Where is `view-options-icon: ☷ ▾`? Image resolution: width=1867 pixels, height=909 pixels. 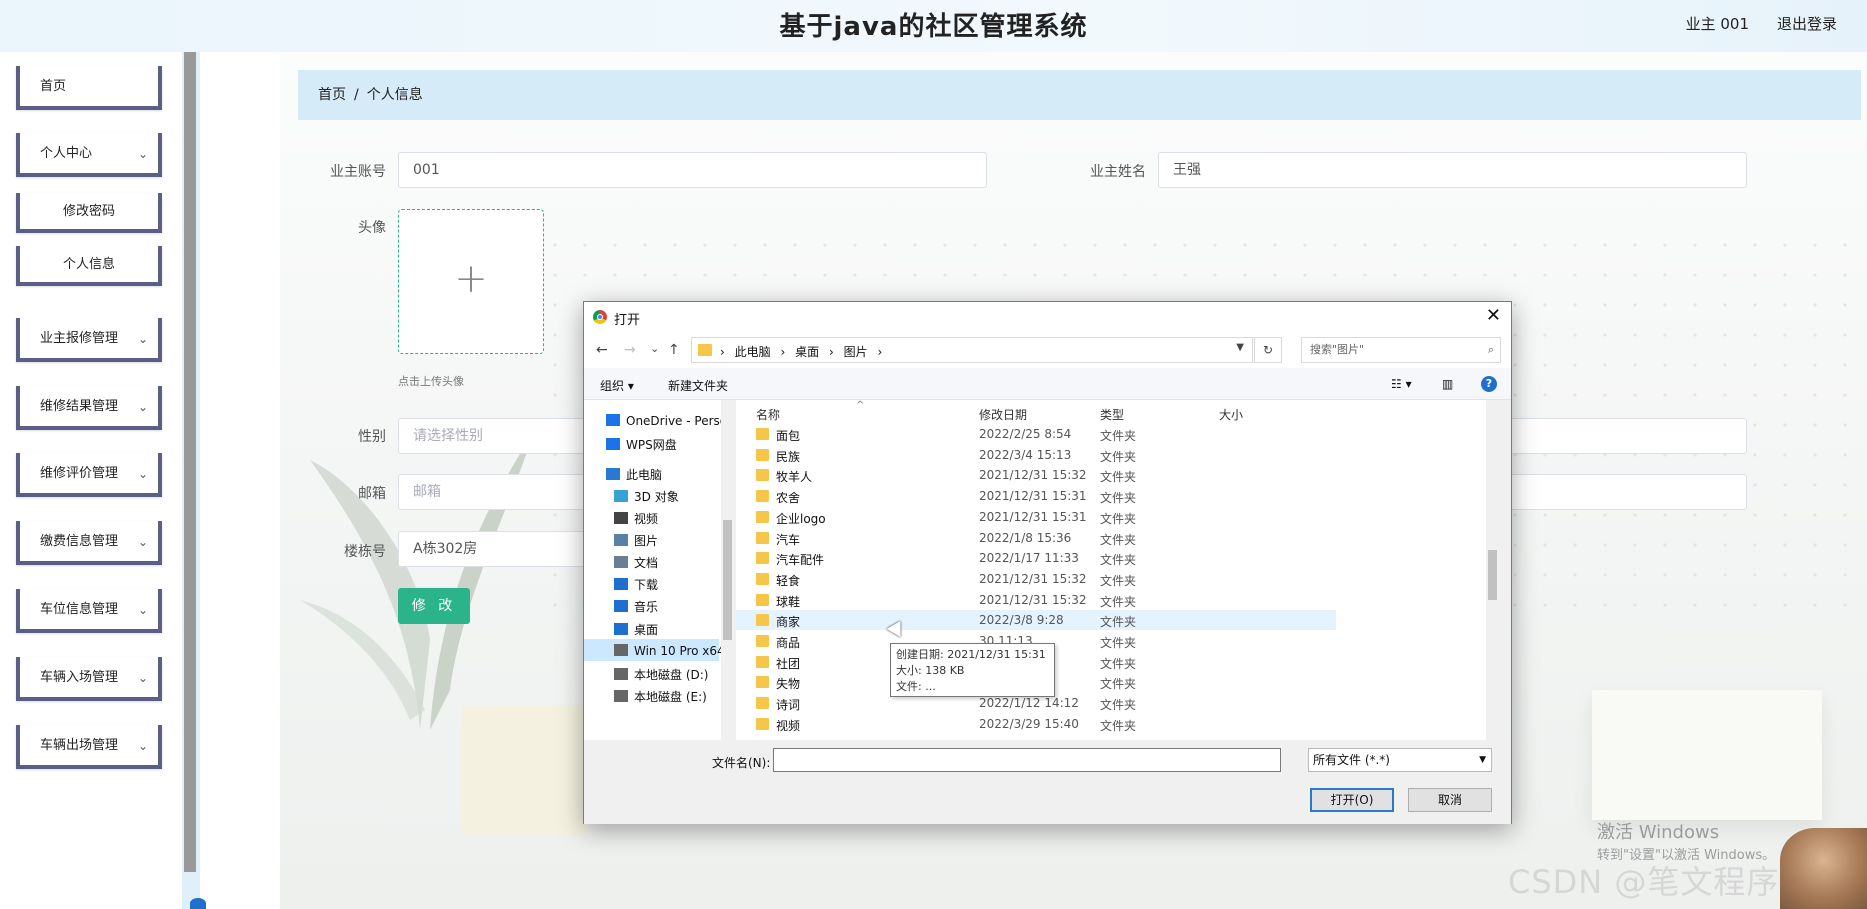 view-options-icon: ☷ ▾ is located at coordinates (1401, 384).